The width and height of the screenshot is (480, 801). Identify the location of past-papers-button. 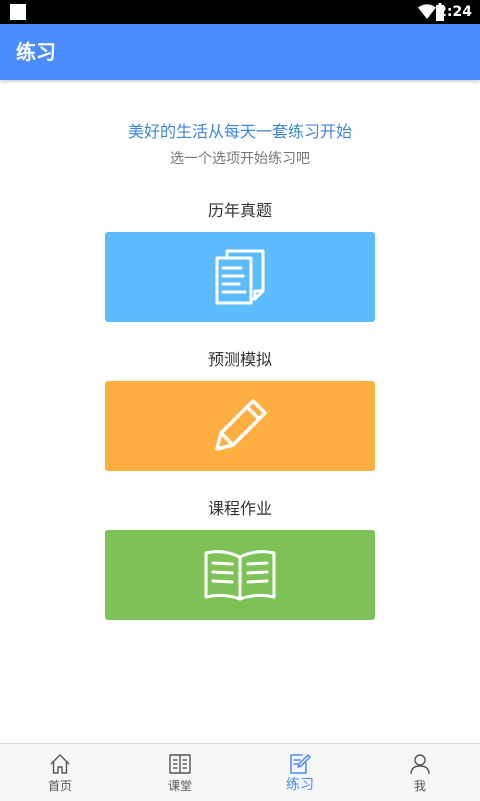
(240, 277).